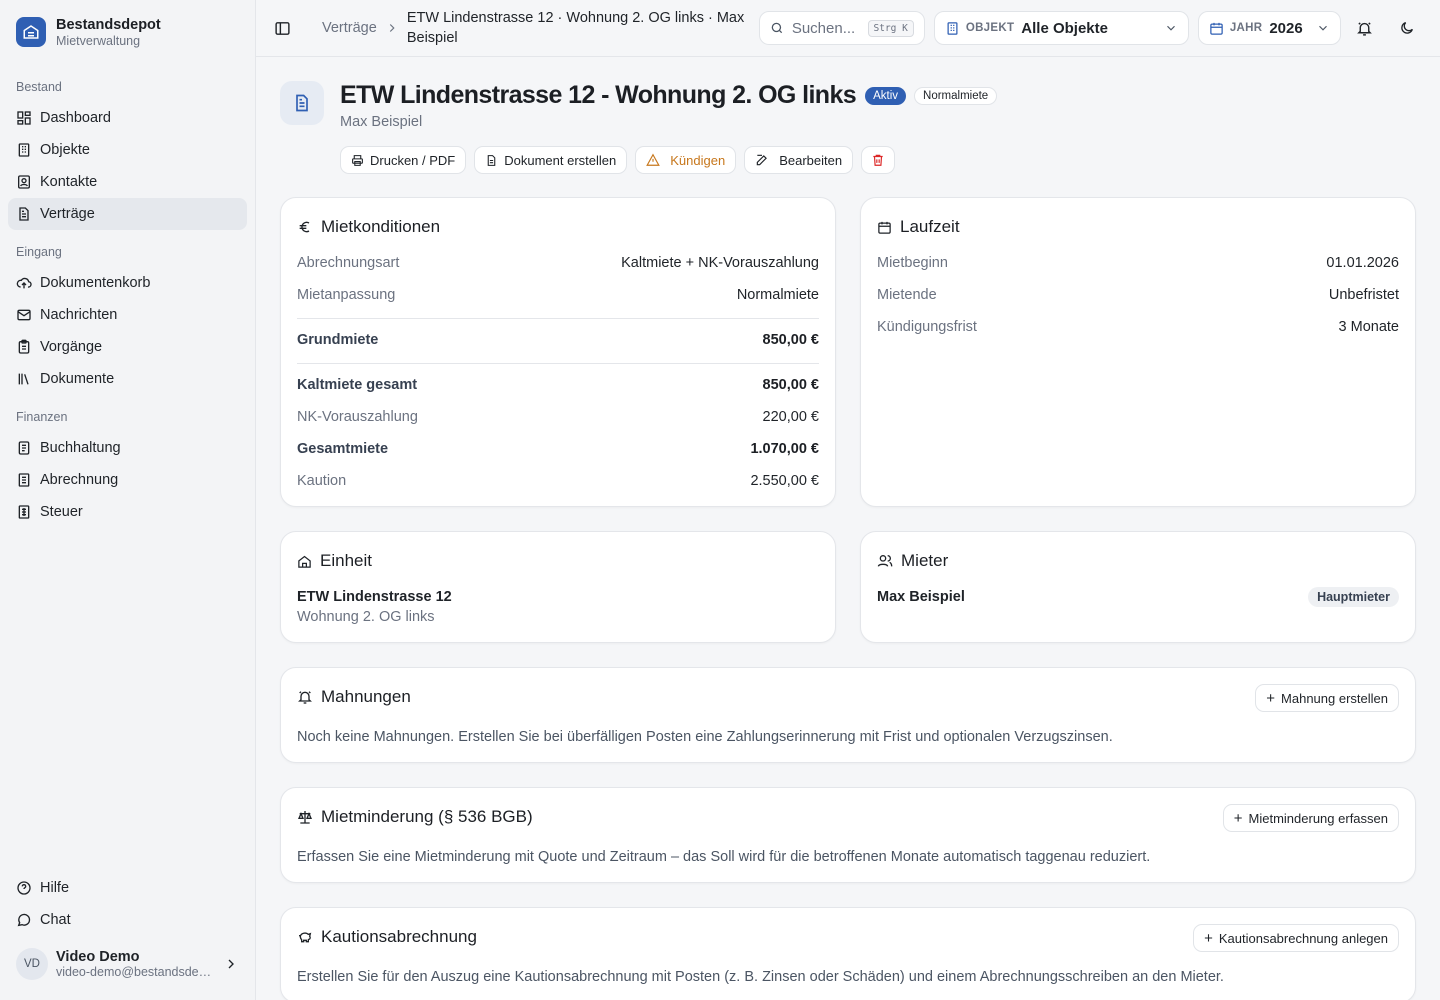 This screenshot has width=1440, height=1000. I want to click on edit-icon, so click(762, 160).